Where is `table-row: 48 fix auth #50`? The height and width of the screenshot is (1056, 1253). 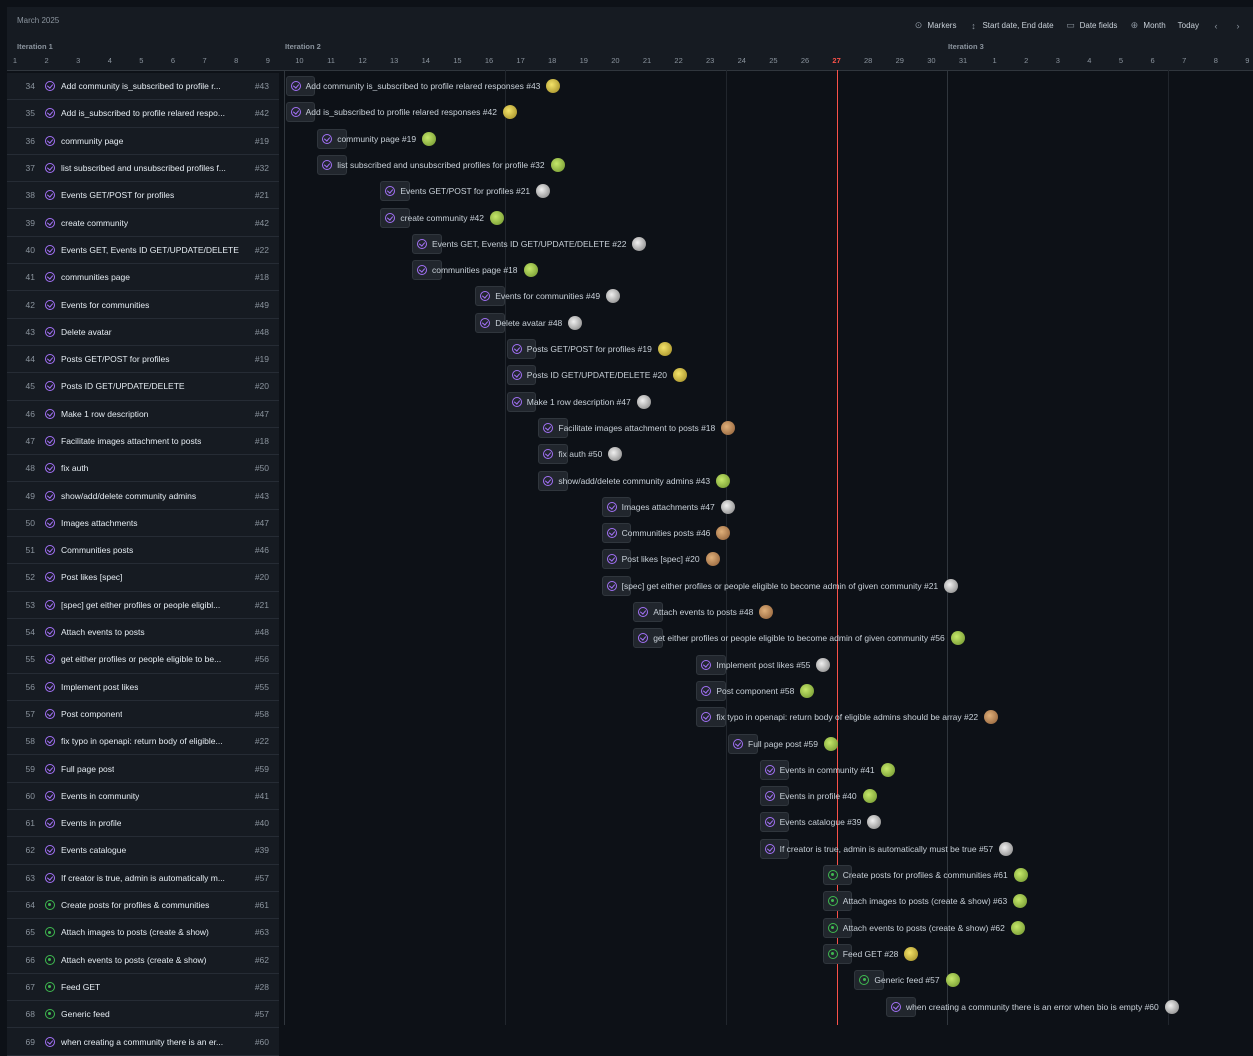 table-row: 48 fix auth #50 is located at coordinates (143, 469).